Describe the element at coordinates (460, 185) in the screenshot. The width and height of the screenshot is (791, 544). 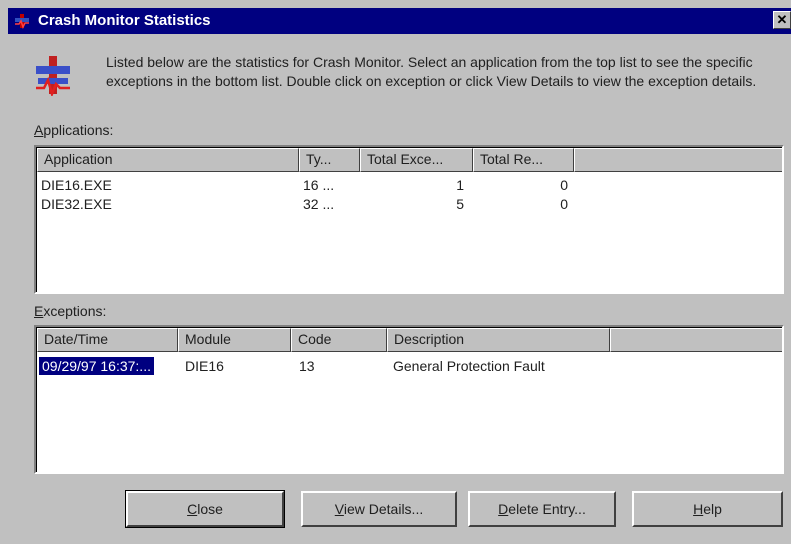
I see `cell-total-exceptions: 1` at that location.